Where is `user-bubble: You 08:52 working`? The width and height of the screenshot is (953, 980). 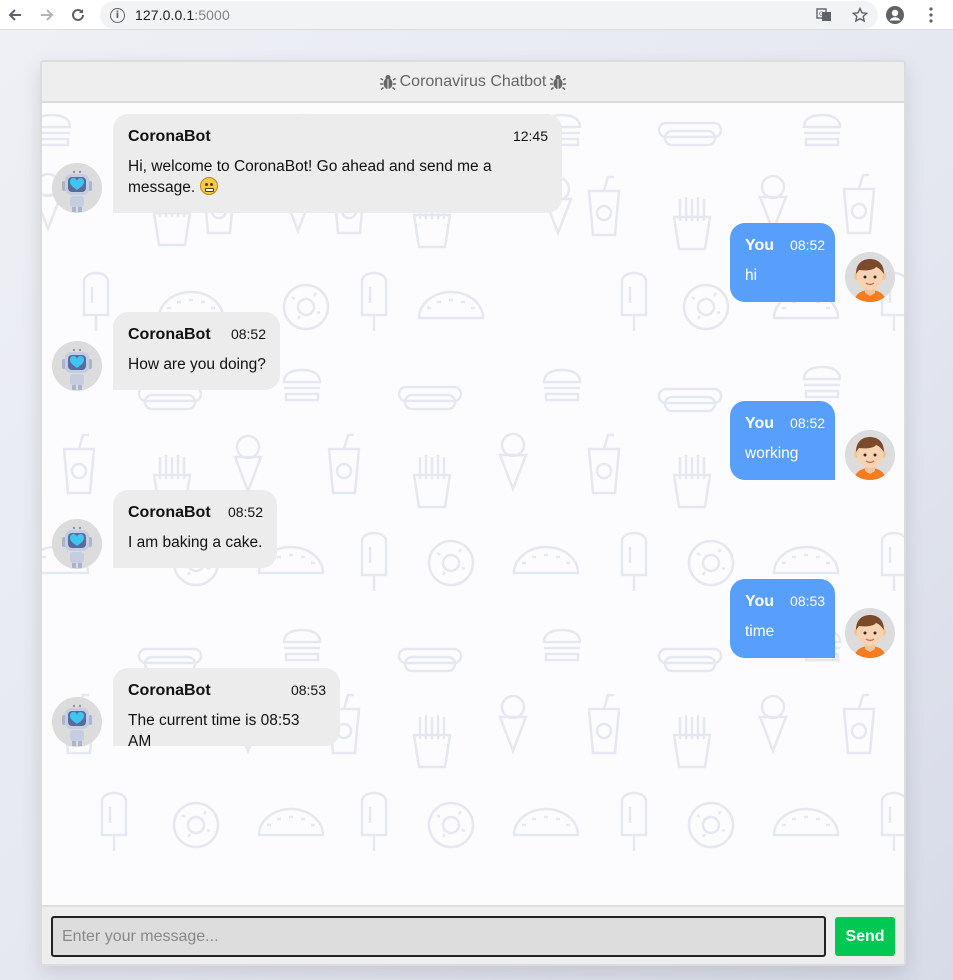 user-bubble: You 08:52 working is located at coordinates (782, 440).